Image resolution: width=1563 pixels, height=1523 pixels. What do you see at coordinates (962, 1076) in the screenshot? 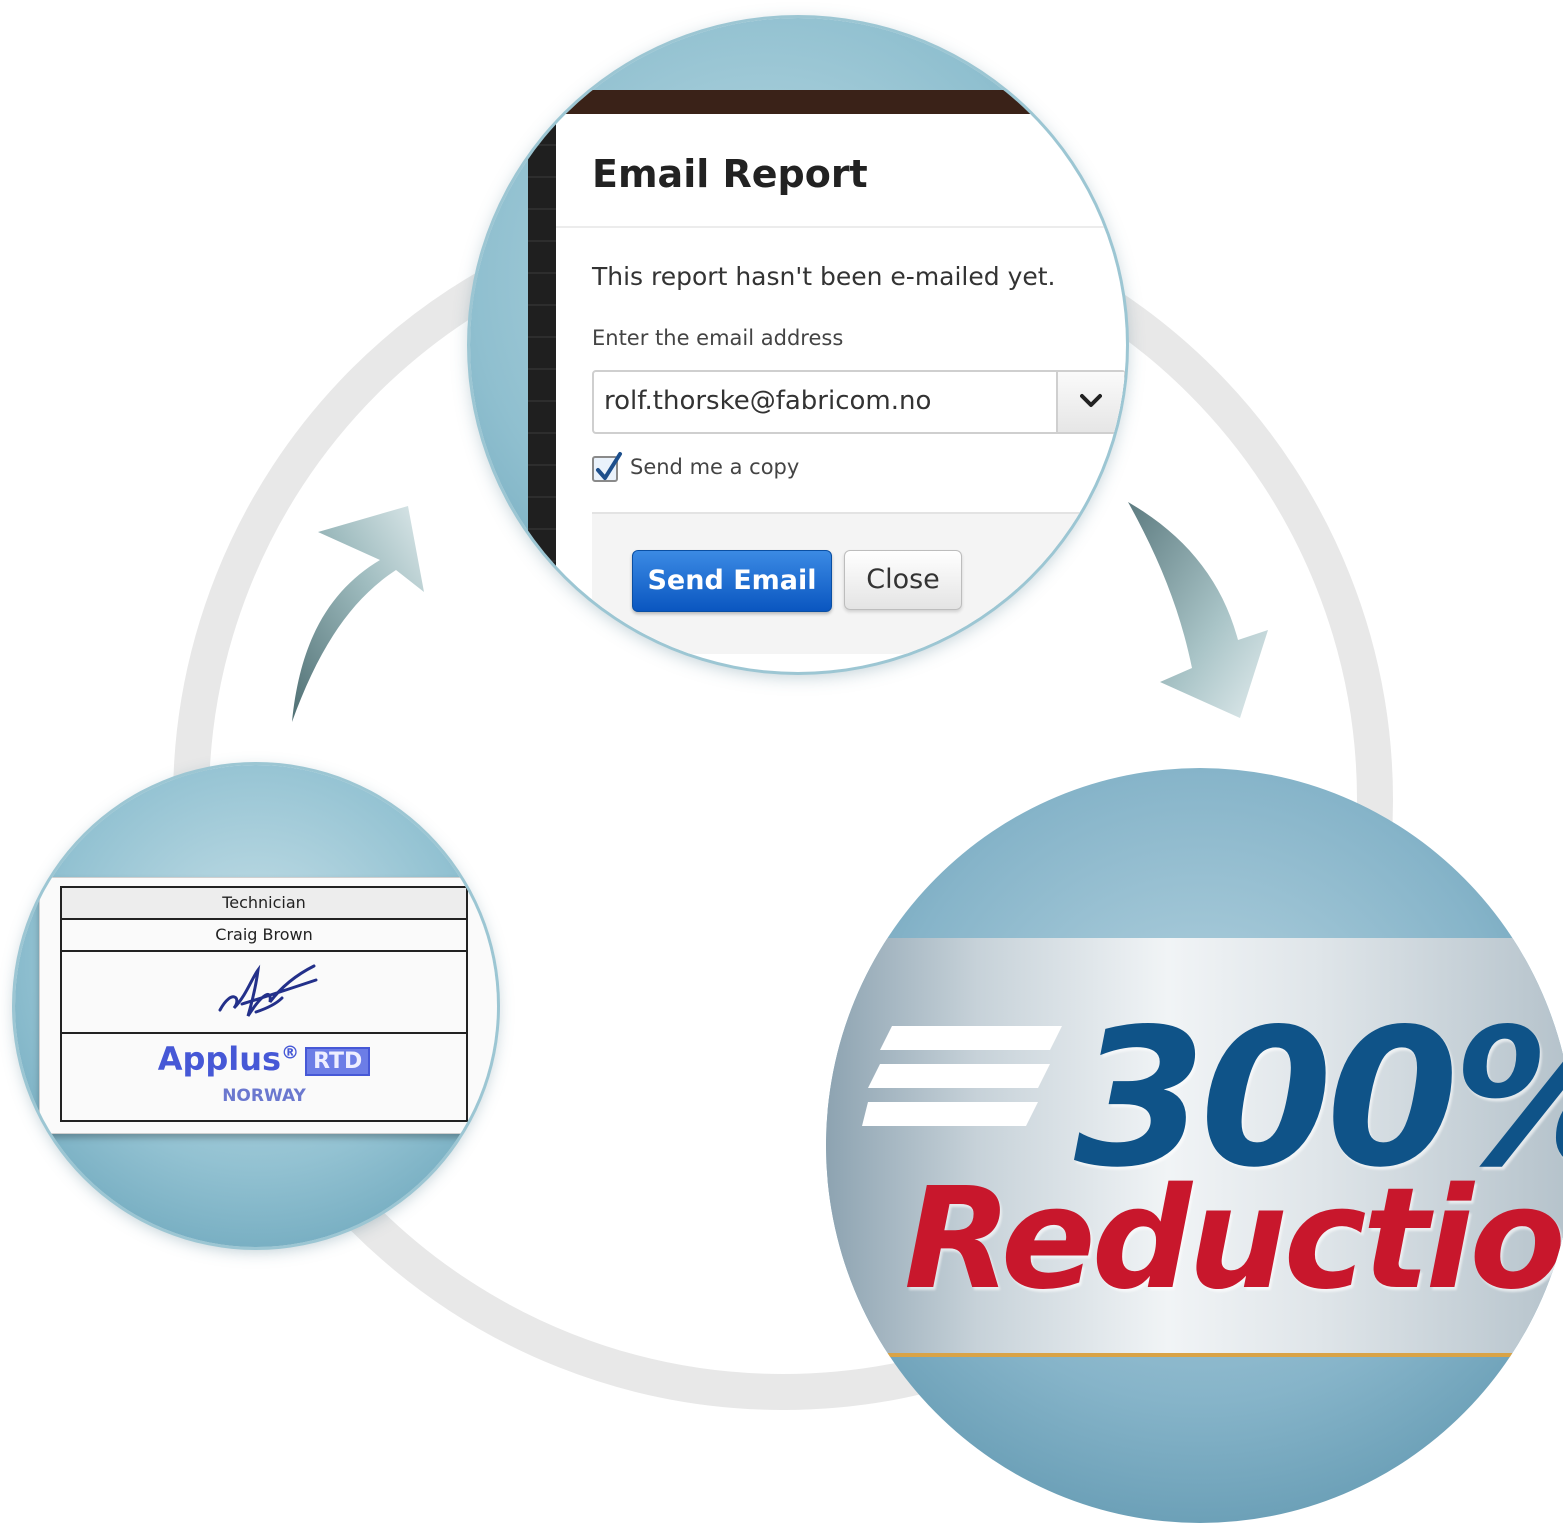
I see `speed-lines-icon` at bounding box center [962, 1076].